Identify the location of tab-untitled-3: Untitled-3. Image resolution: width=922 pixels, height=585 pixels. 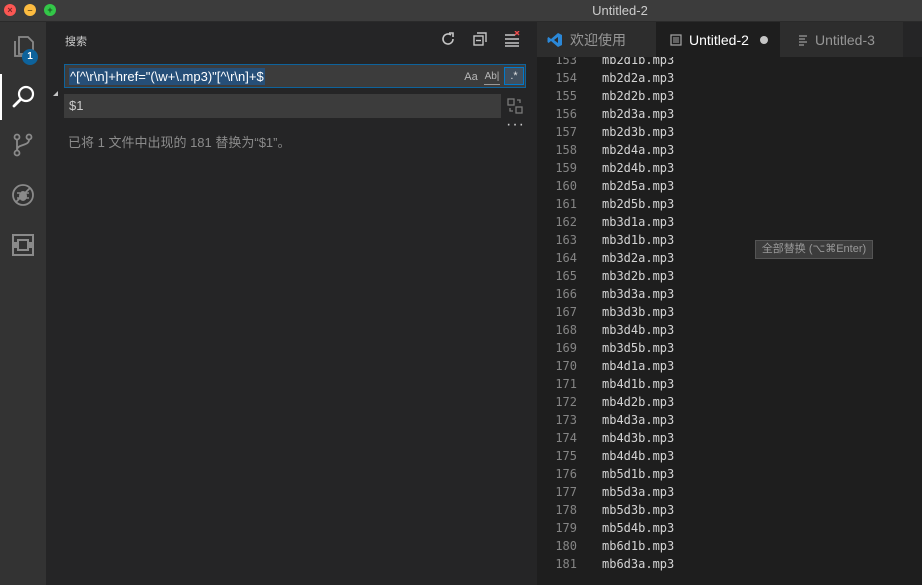
(841, 39).